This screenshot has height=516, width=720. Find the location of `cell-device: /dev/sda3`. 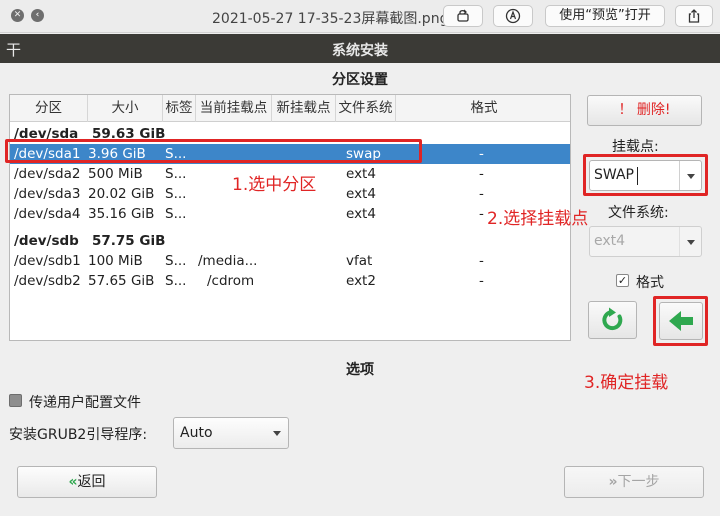

cell-device: /dev/sda3 is located at coordinates (47, 194).